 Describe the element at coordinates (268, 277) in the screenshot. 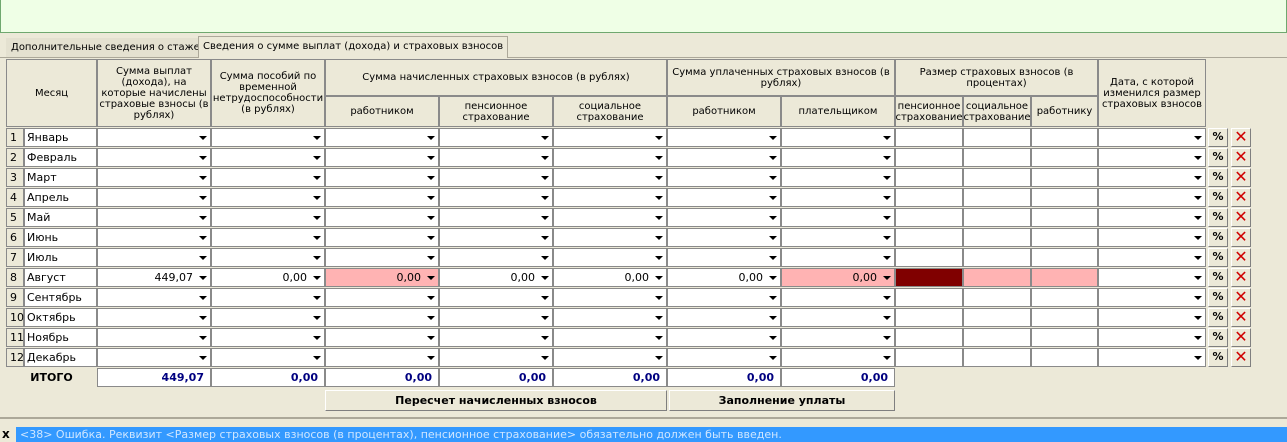

I see `dropdown-benefits: 0,00` at that location.